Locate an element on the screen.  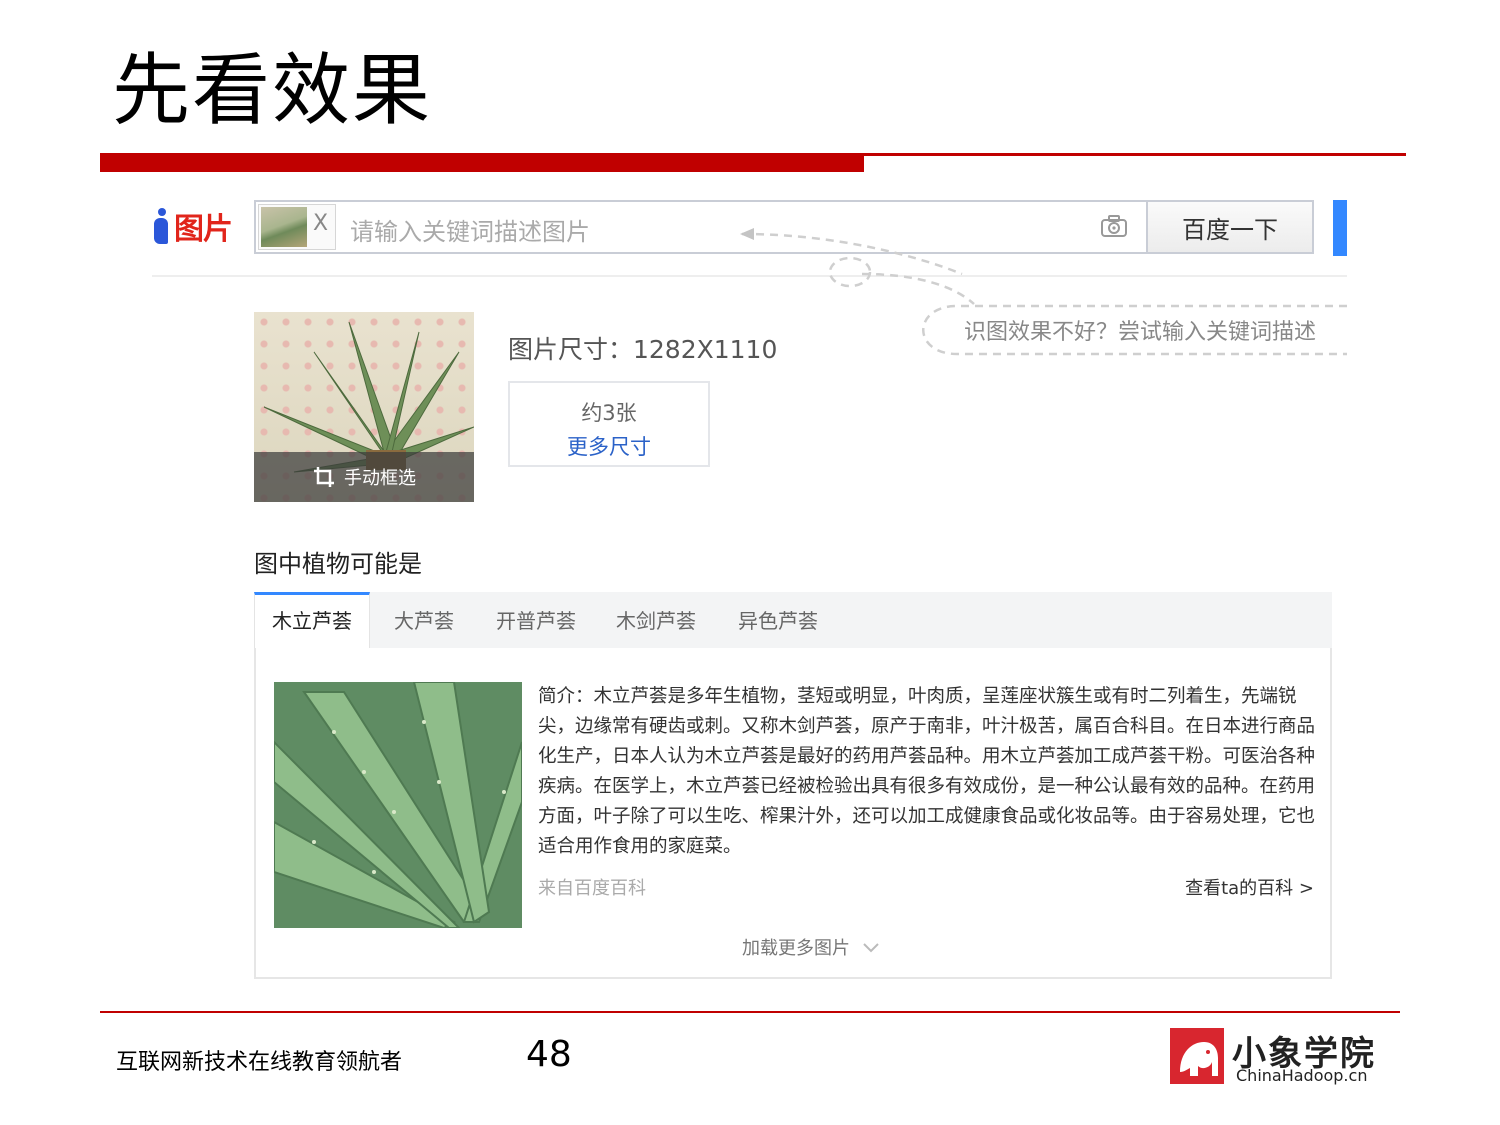
slide-title: 先看效果 is located at coordinates (272, 91).